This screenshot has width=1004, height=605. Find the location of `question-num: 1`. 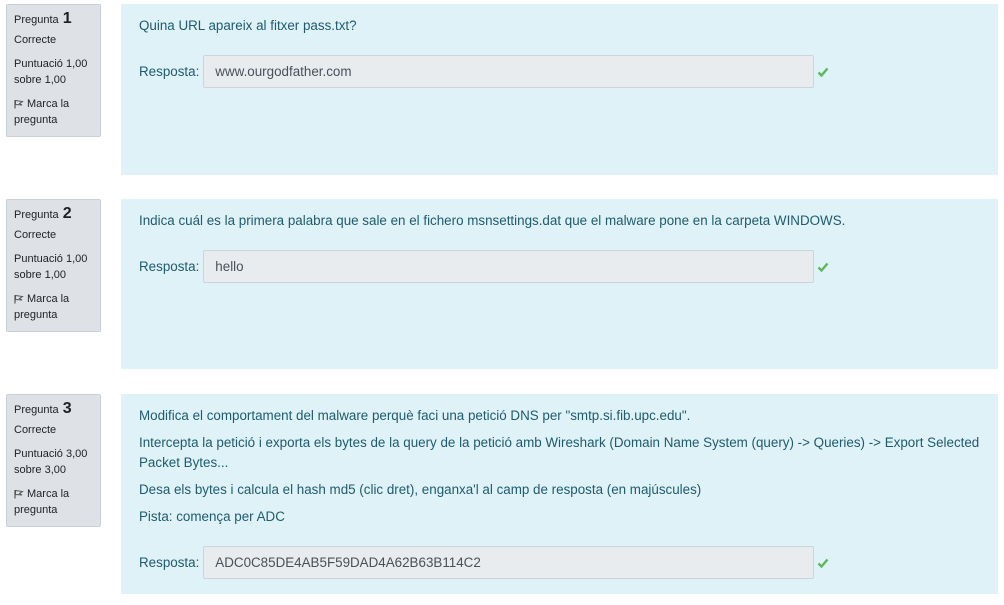

question-num: 1 is located at coordinates (67, 18).